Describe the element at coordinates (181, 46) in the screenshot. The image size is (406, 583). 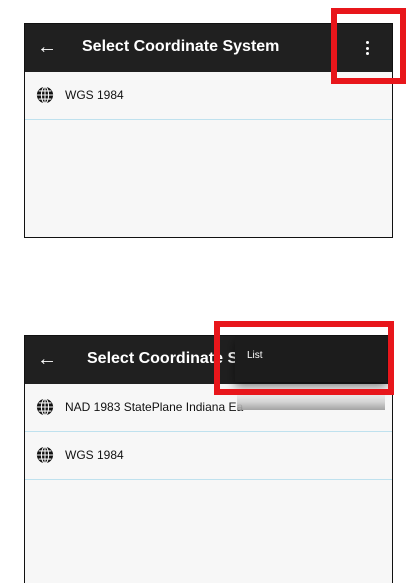
I see `page-title: Select Coordinate System` at that location.